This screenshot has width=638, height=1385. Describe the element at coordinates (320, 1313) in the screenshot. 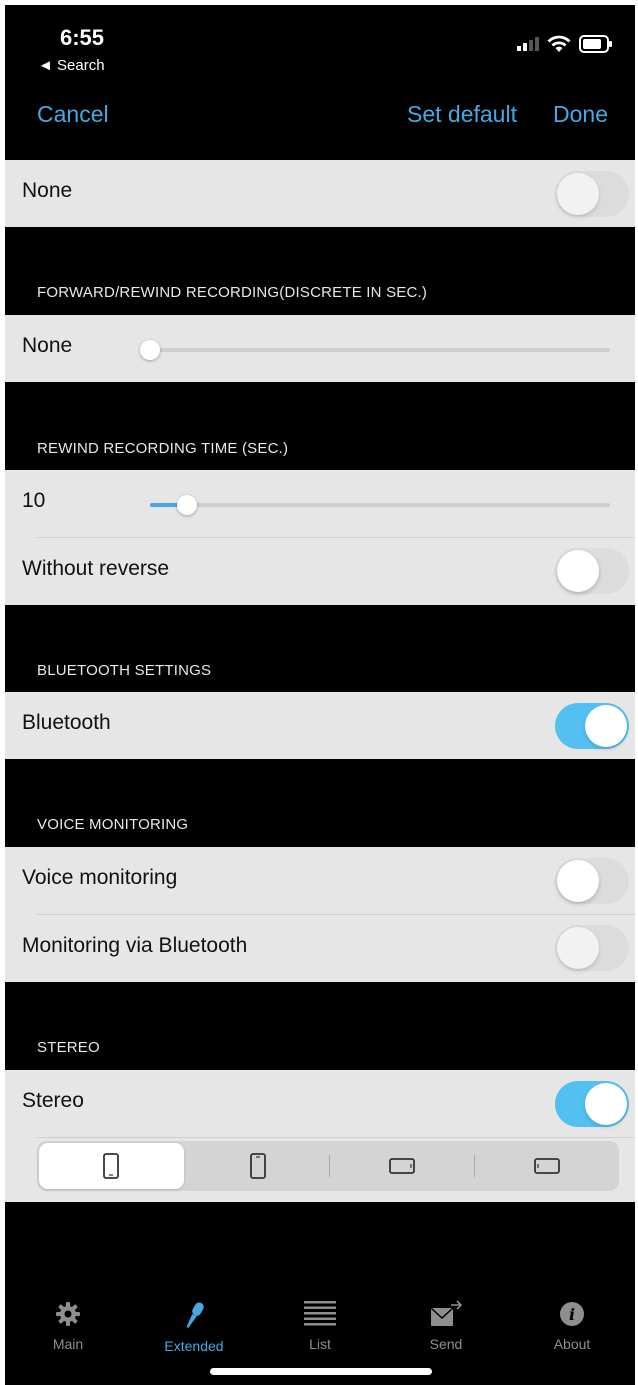

I see `list-icon` at that location.